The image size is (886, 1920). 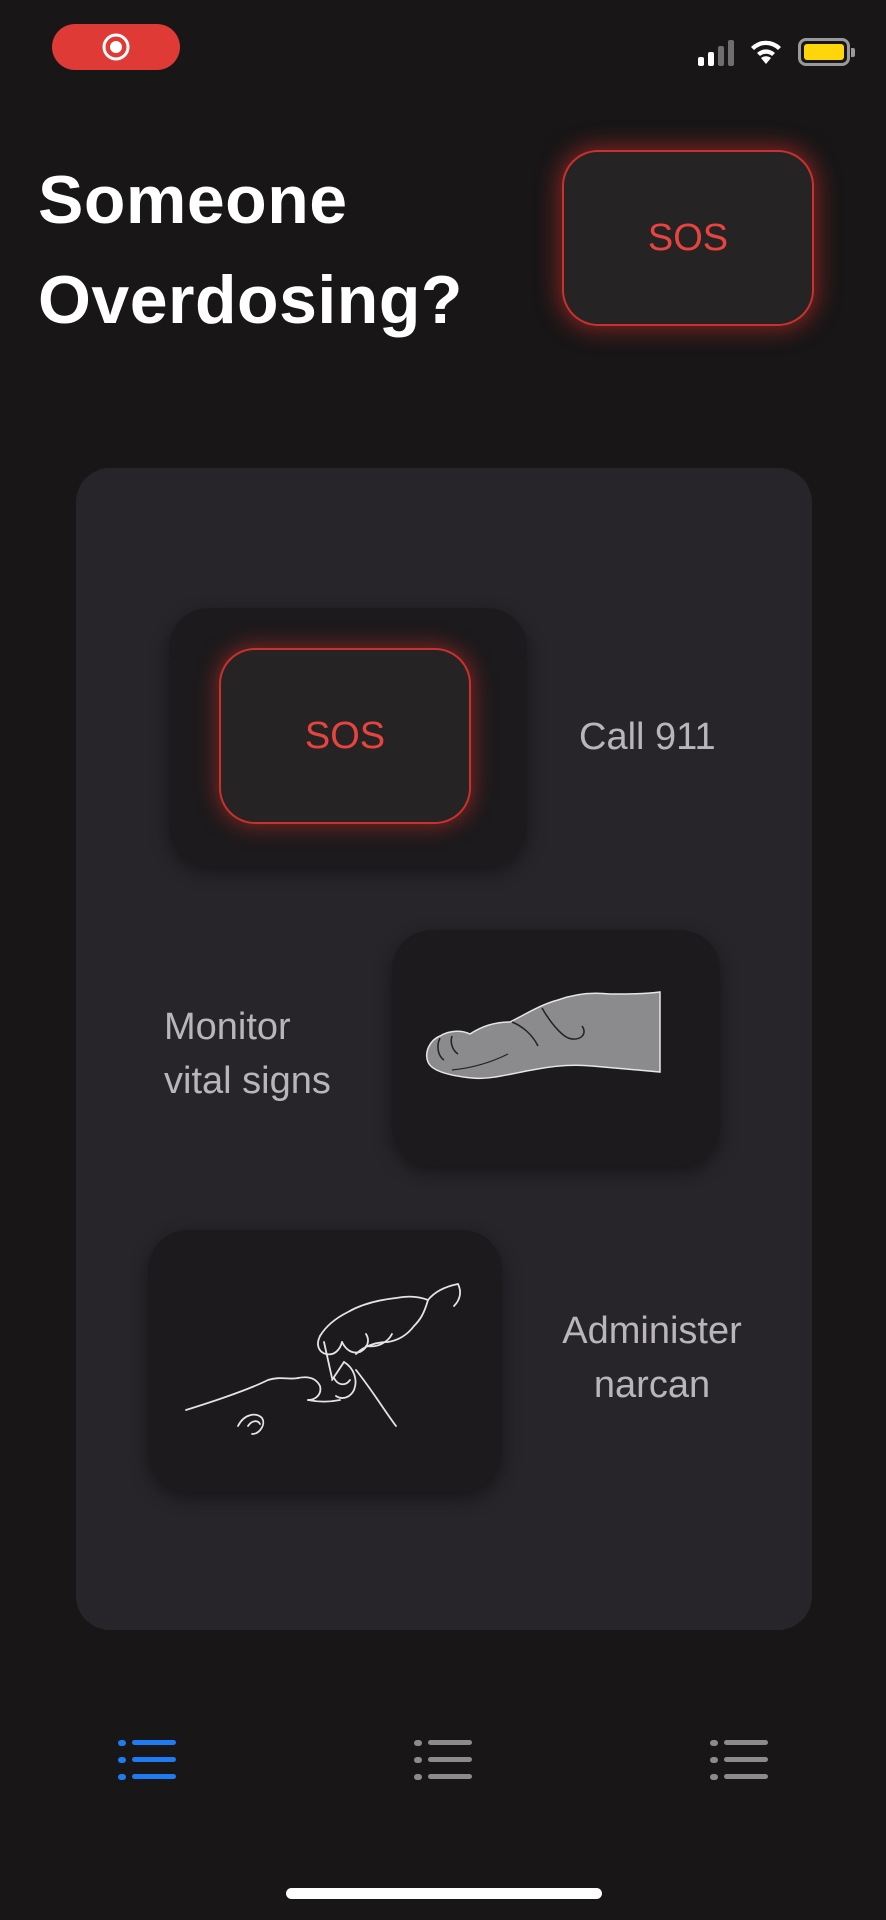 I want to click on status-icons, so click(x=776, y=52).